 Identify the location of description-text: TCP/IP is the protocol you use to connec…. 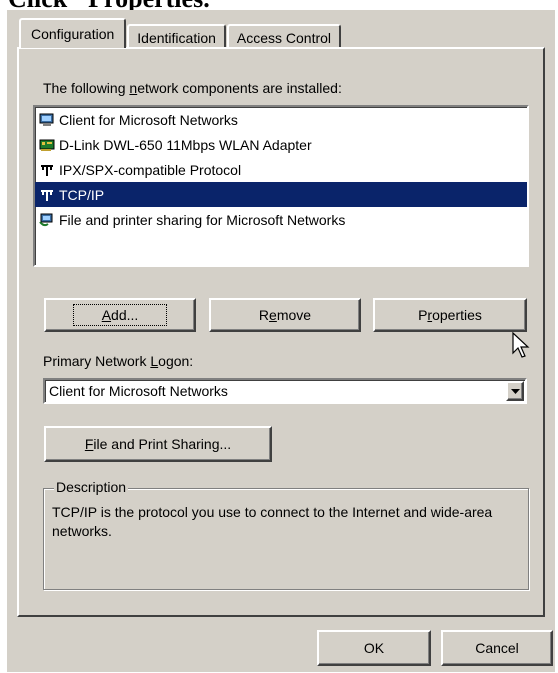
(272, 521).